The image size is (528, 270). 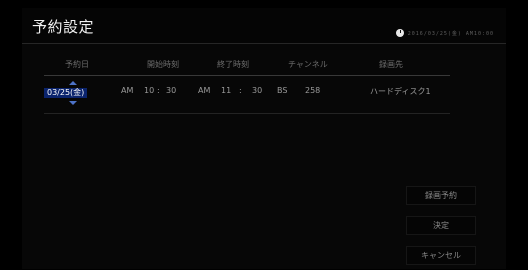 I want to click on header-destination: 録画先, so click(x=391, y=64).